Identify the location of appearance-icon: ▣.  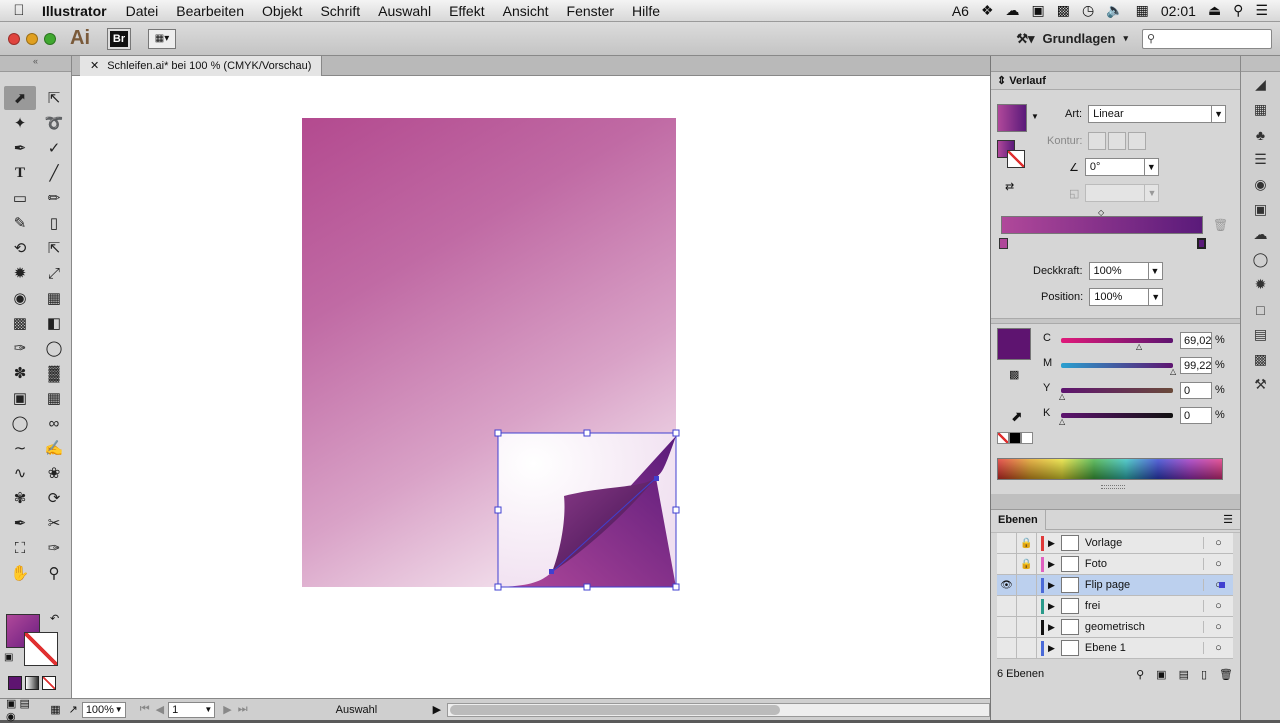
(1260, 209).